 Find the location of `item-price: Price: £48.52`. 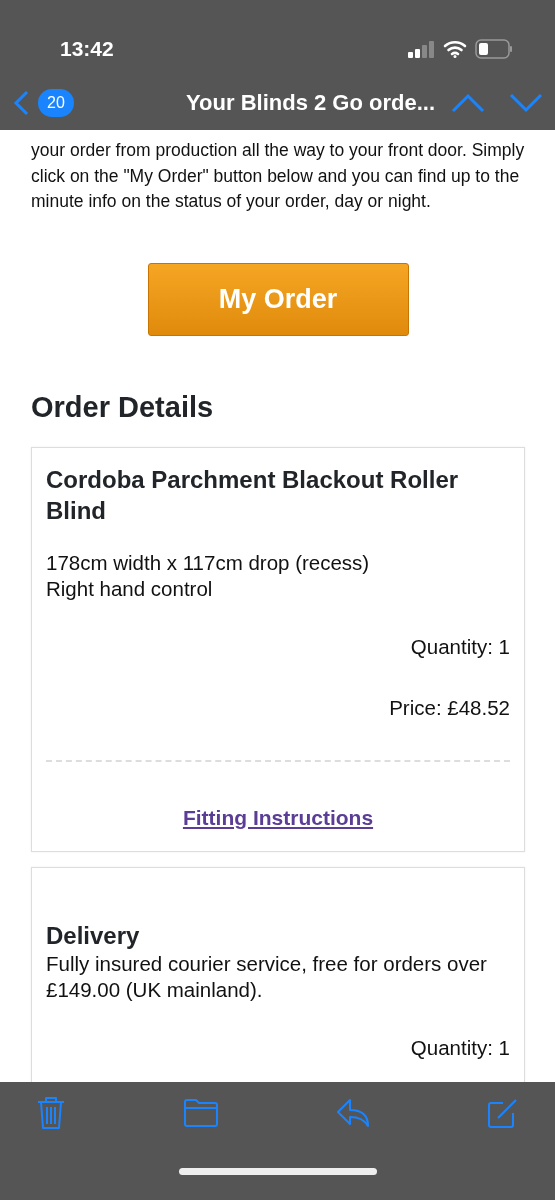

item-price: Price: £48.52 is located at coordinates (449, 707).